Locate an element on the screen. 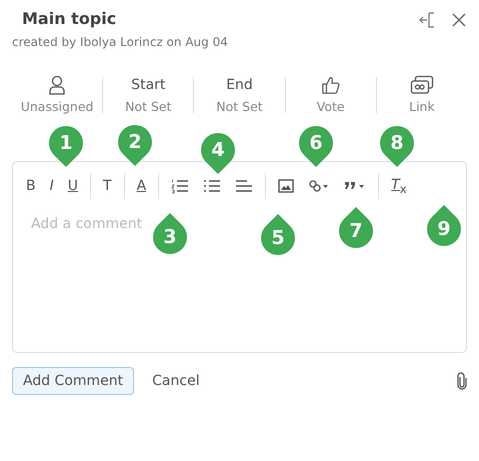  text-color-button: A is located at coordinates (142, 186).